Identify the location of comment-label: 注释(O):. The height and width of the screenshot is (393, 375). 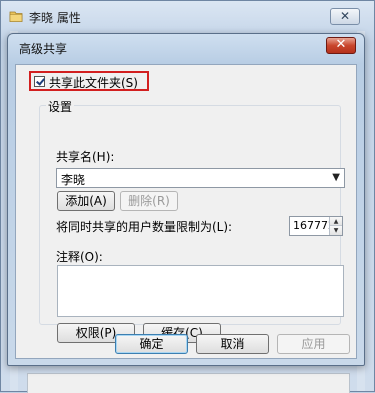
(79, 257).